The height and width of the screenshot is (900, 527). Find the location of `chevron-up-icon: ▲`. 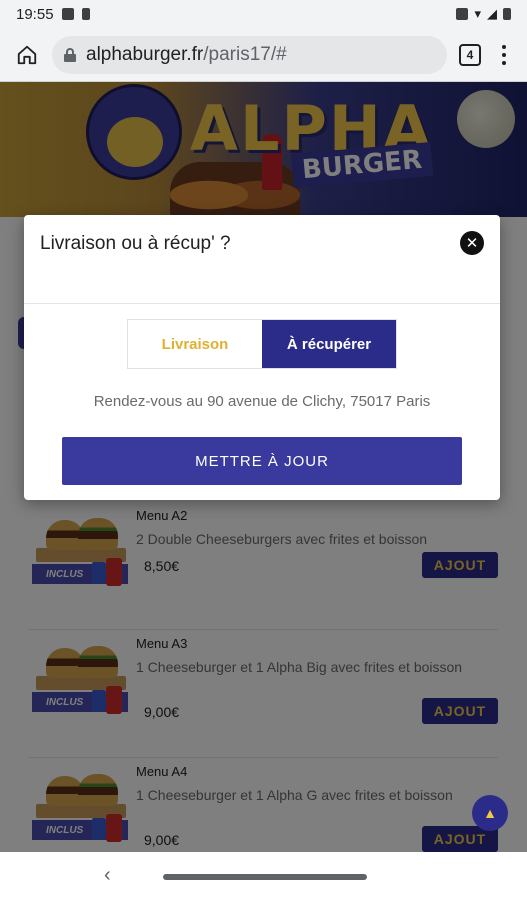

chevron-up-icon: ▲ is located at coordinates (490, 813).